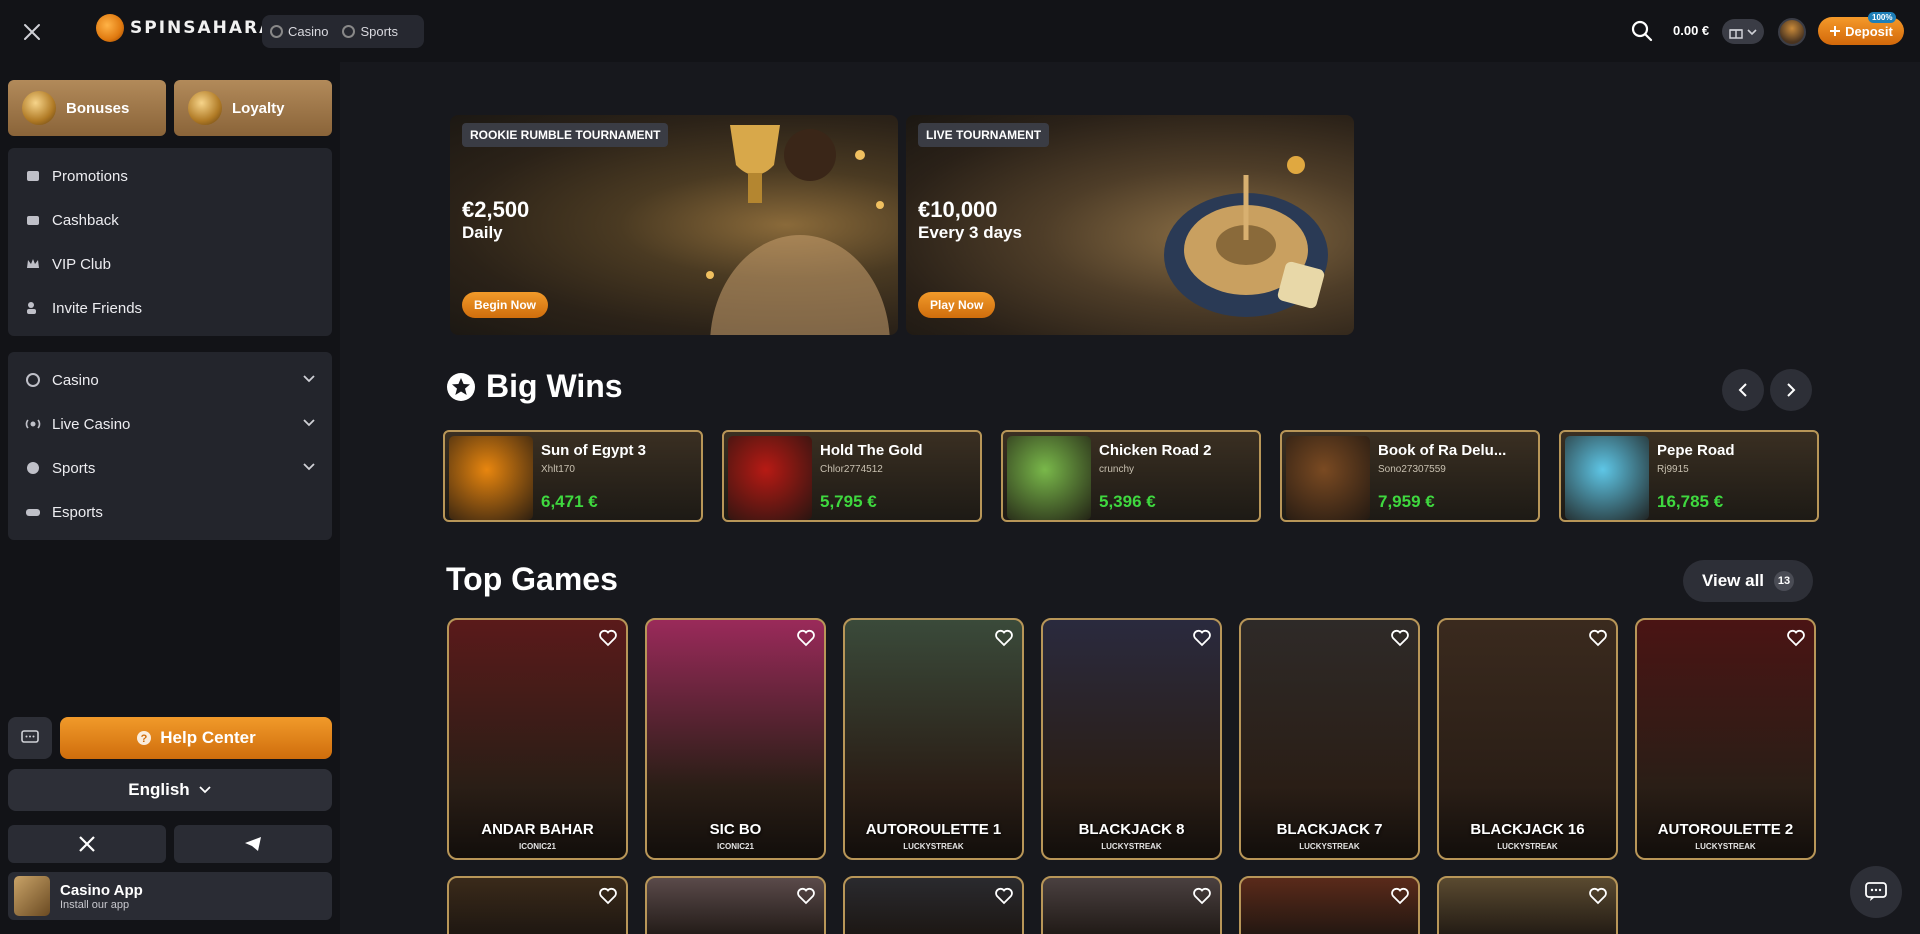  I want to click on game-card: ANDAR BAHAR ICONIC21, so click(537, 739).